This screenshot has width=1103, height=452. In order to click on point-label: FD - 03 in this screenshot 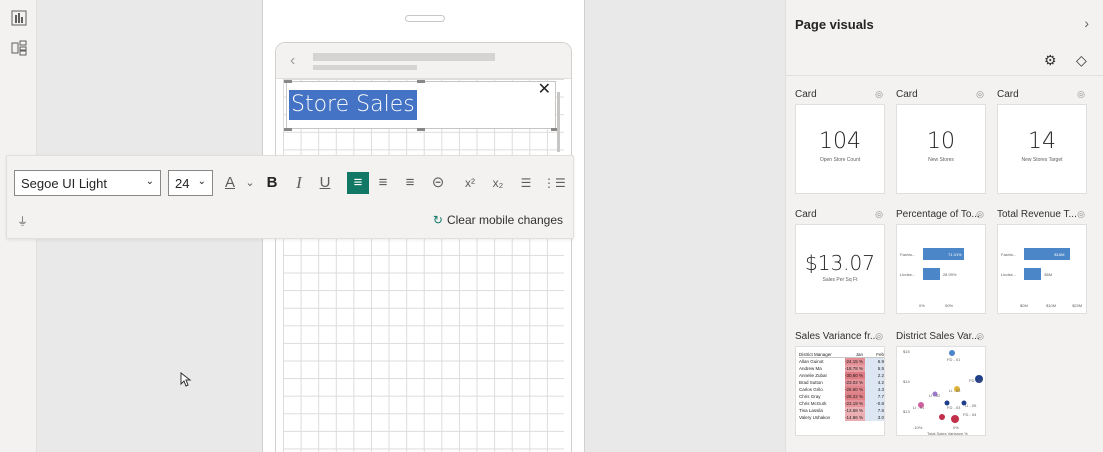, I will do `click(954, 407)`.